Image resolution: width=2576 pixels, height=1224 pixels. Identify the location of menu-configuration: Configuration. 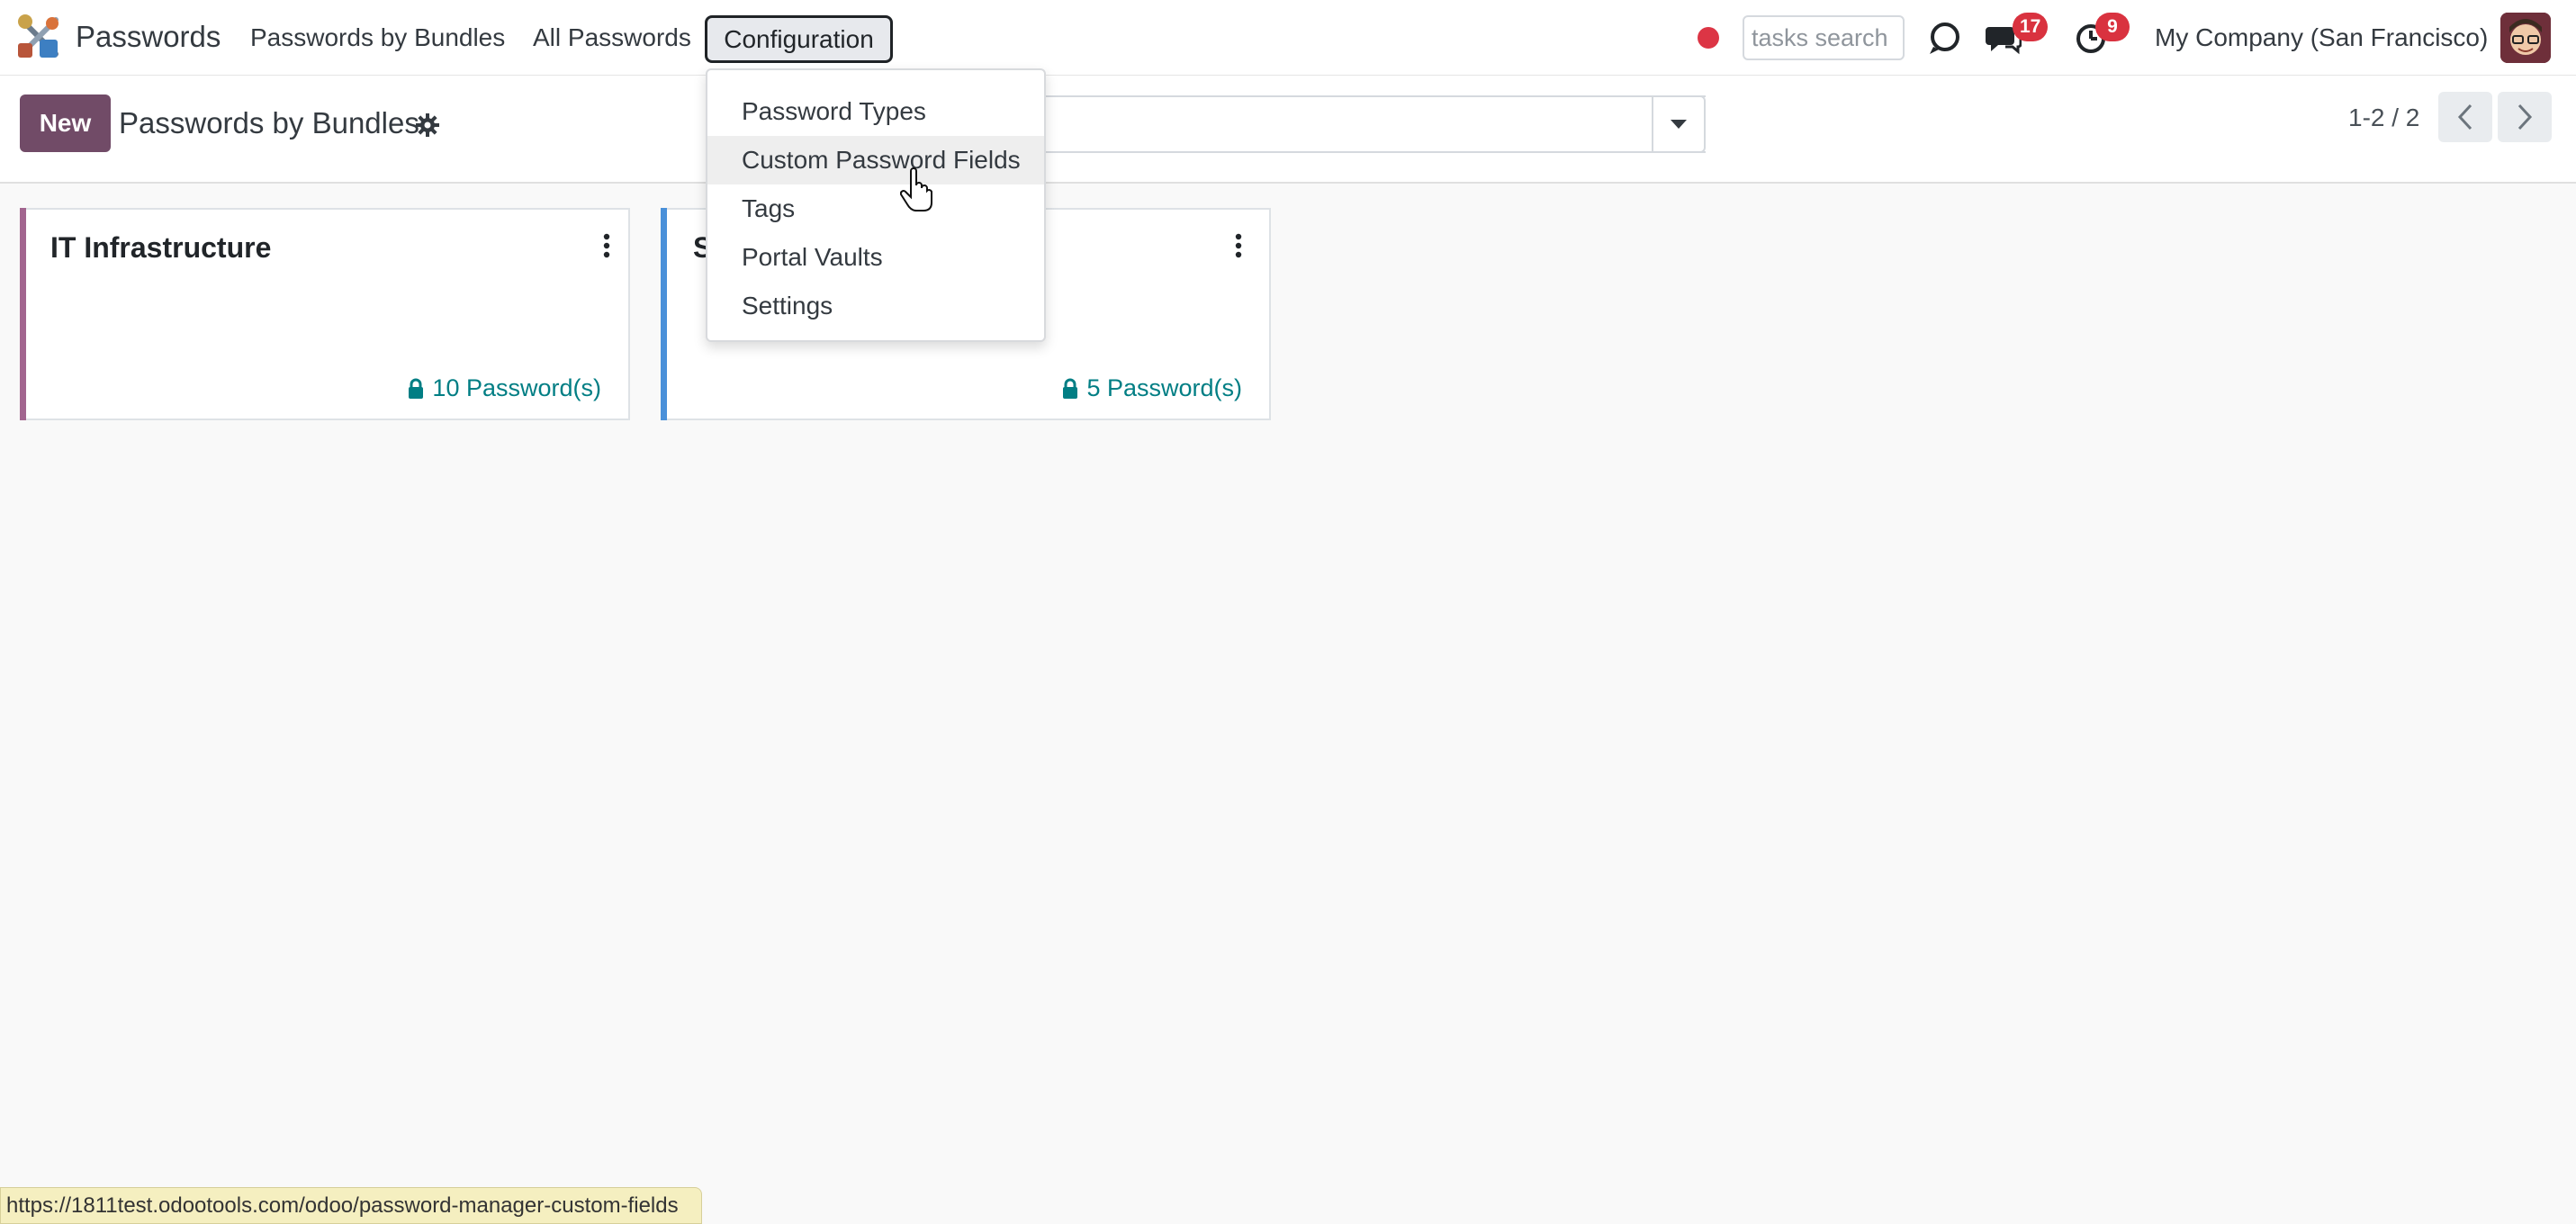
(799, 39).